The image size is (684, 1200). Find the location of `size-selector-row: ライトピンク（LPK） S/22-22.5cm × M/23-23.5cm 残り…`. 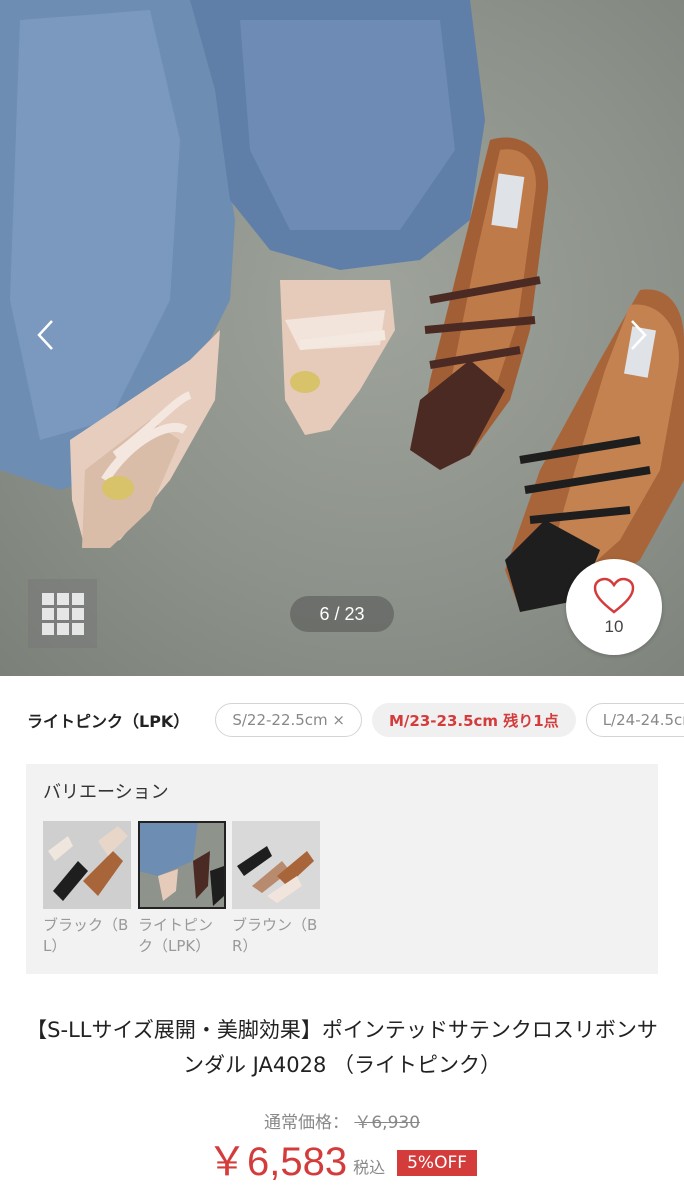

size-selector-row: ライトピンク（LPK） S/22-22.5cm × M/23-23.5cm 残り… is located at coordinates (342, 720).